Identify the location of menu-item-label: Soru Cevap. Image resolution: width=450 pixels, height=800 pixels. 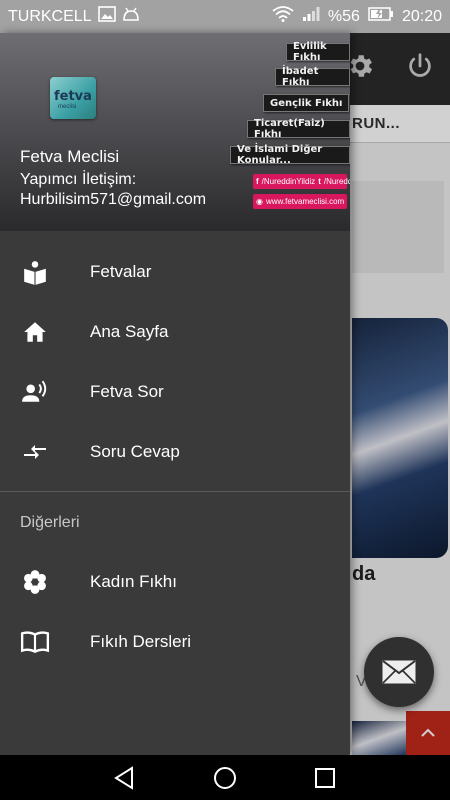
(135, 451).